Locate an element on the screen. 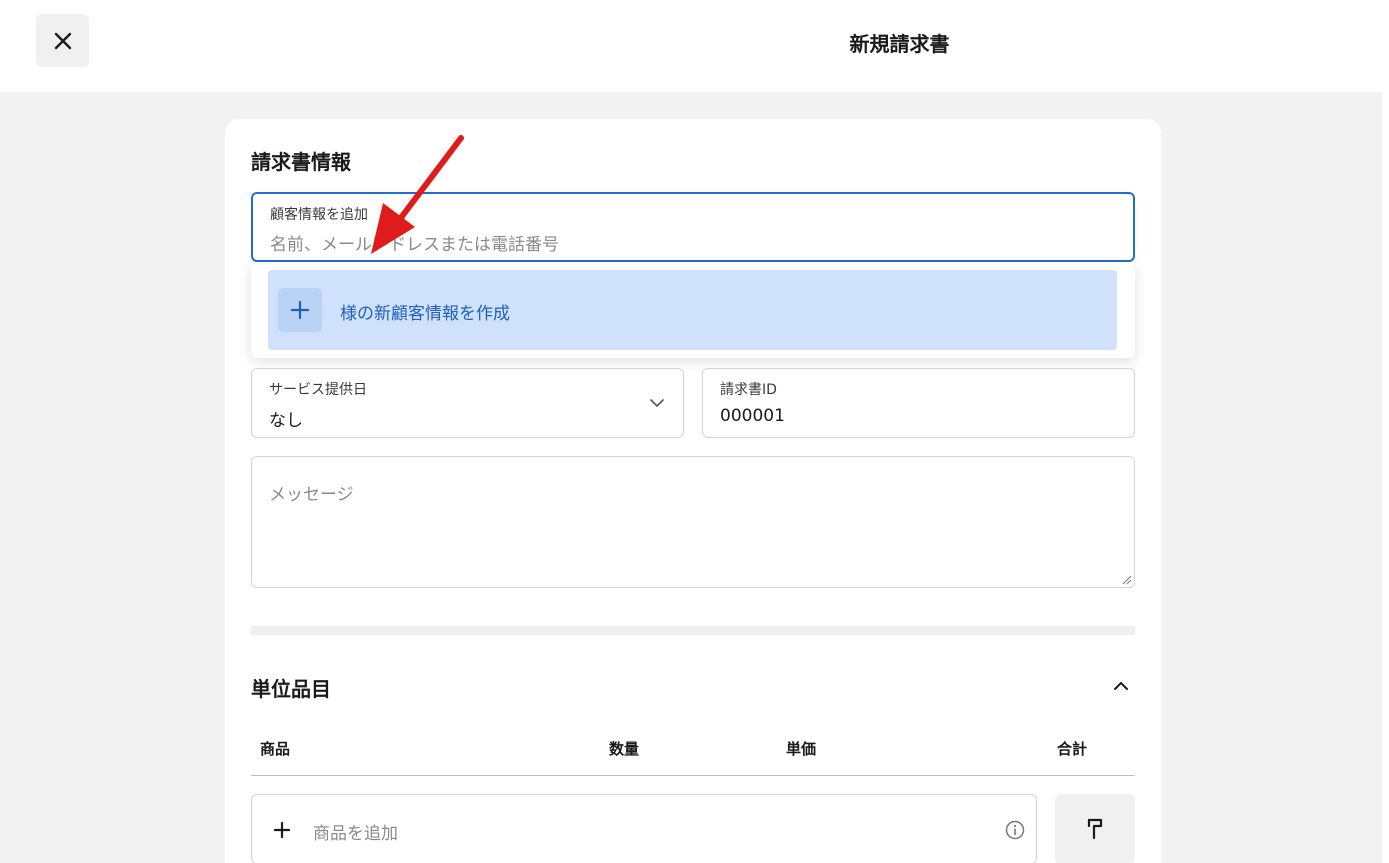  customer-field-placeholder: 名前、メールアドレスまたは電話番号 is located at coordinates (414, 245).